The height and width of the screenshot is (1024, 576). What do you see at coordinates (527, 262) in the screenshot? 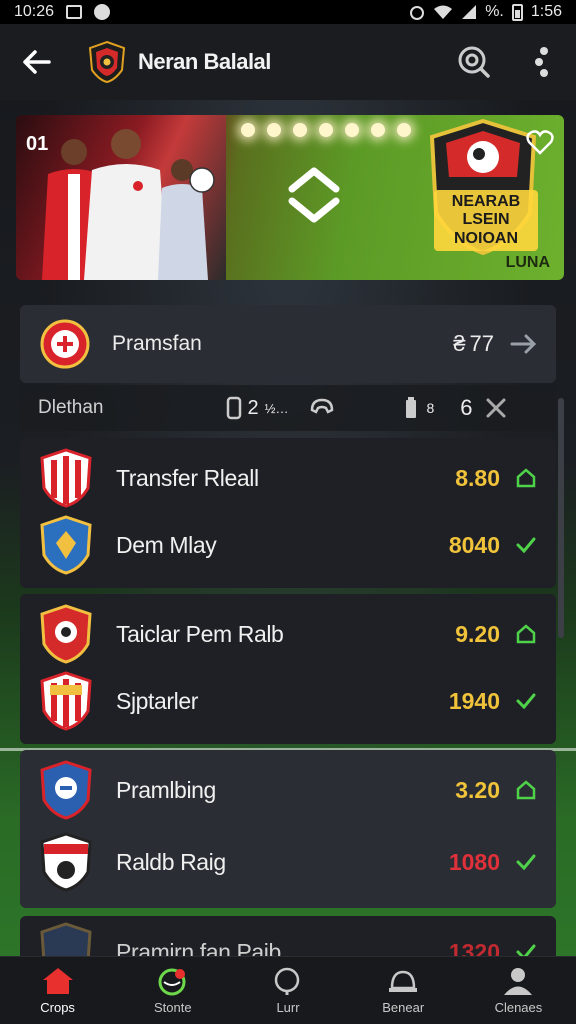
I see `banner-league-label: LUNA` at bounding box center [527, 262].